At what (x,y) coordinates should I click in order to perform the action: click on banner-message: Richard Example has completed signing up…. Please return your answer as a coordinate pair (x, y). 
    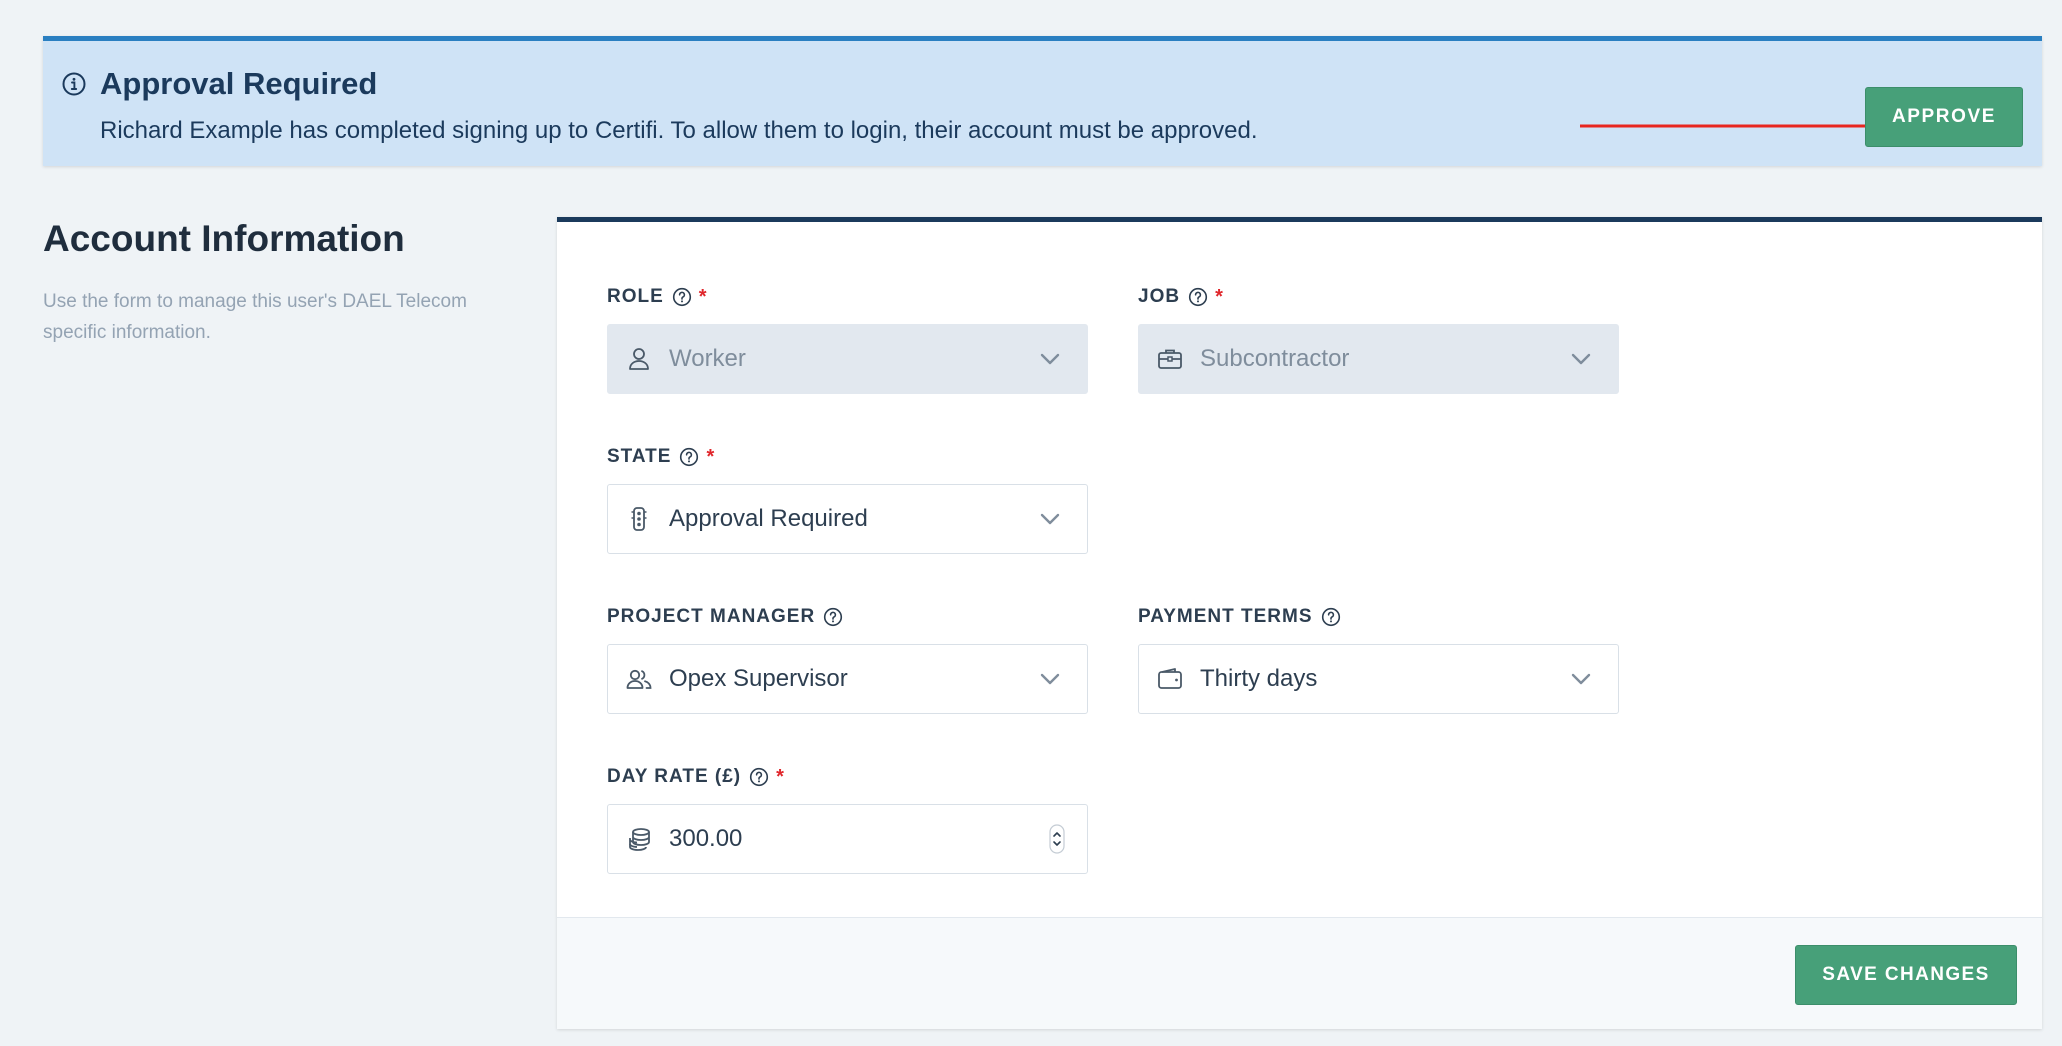
    Looking at the image, I should click on (679, 130).